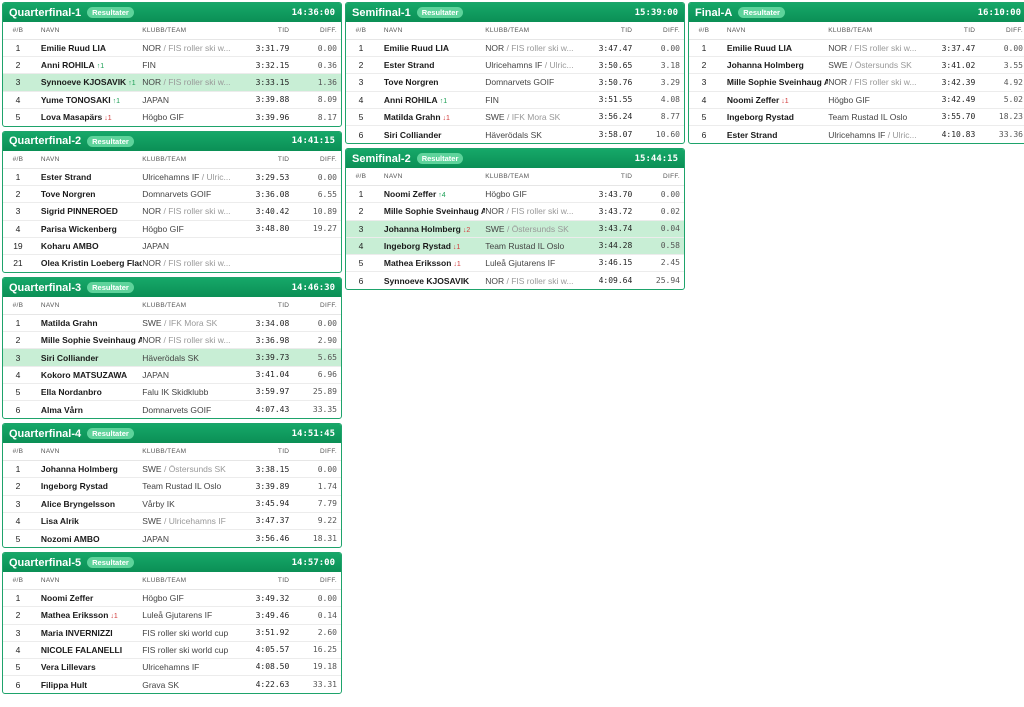  What do you see at coordinates (172, 684) in the screenshot?
I see `table-row: 6 Filippa Hult Grava SK 4:22.63 33.31` at bounding box center [172, 684].